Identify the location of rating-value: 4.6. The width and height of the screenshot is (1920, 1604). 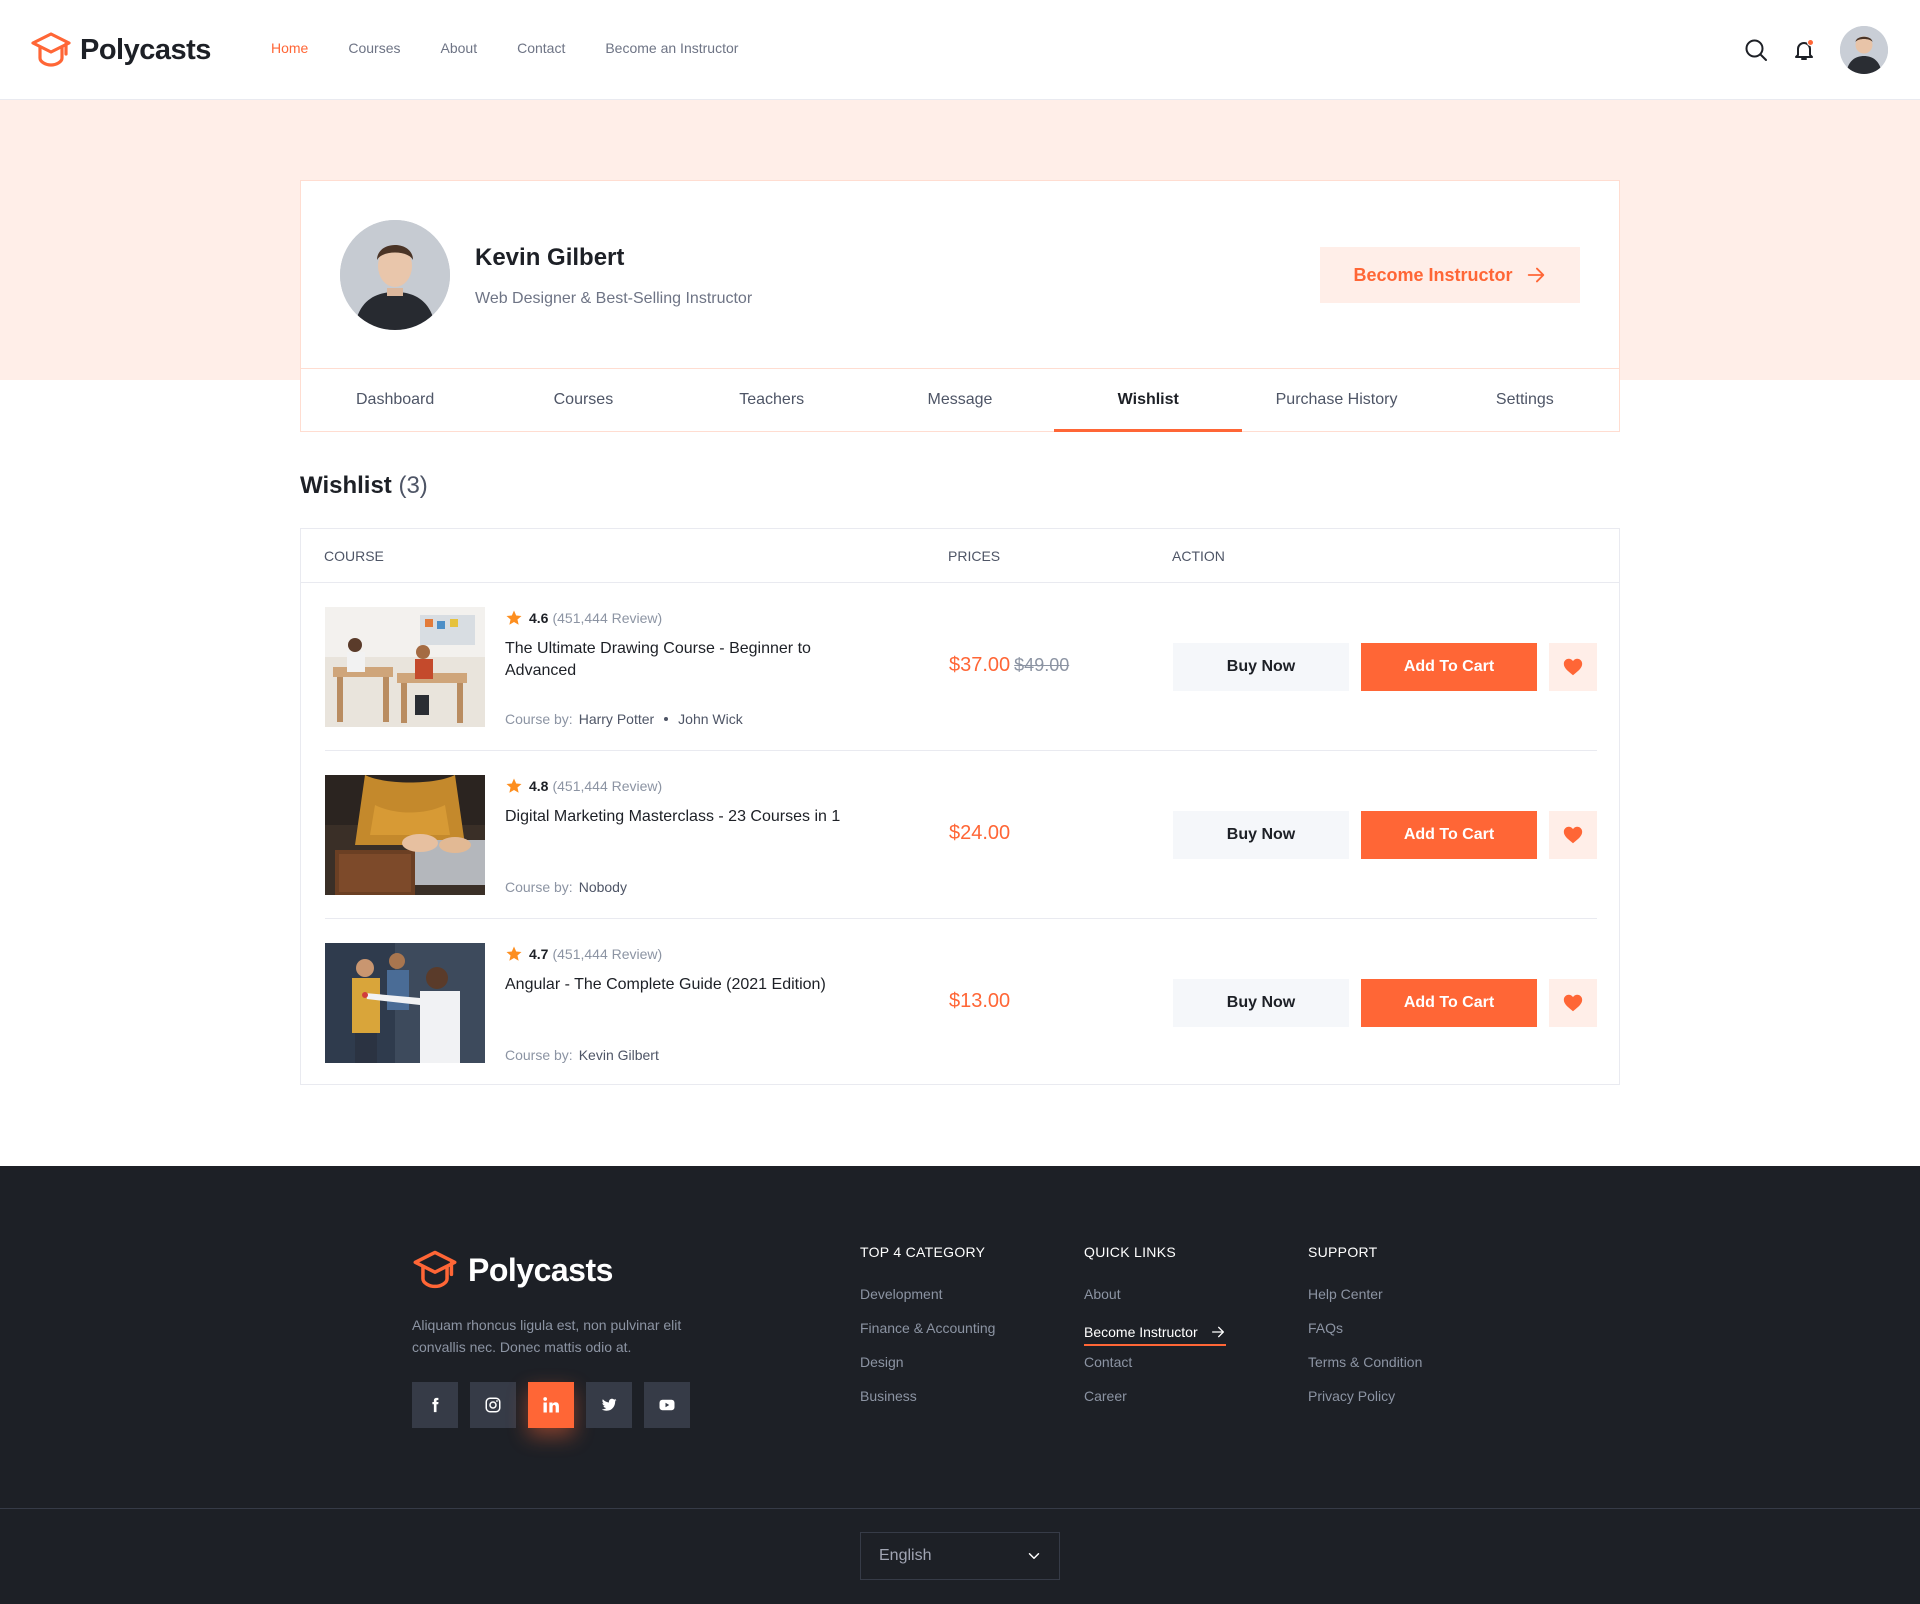
(539, 618).